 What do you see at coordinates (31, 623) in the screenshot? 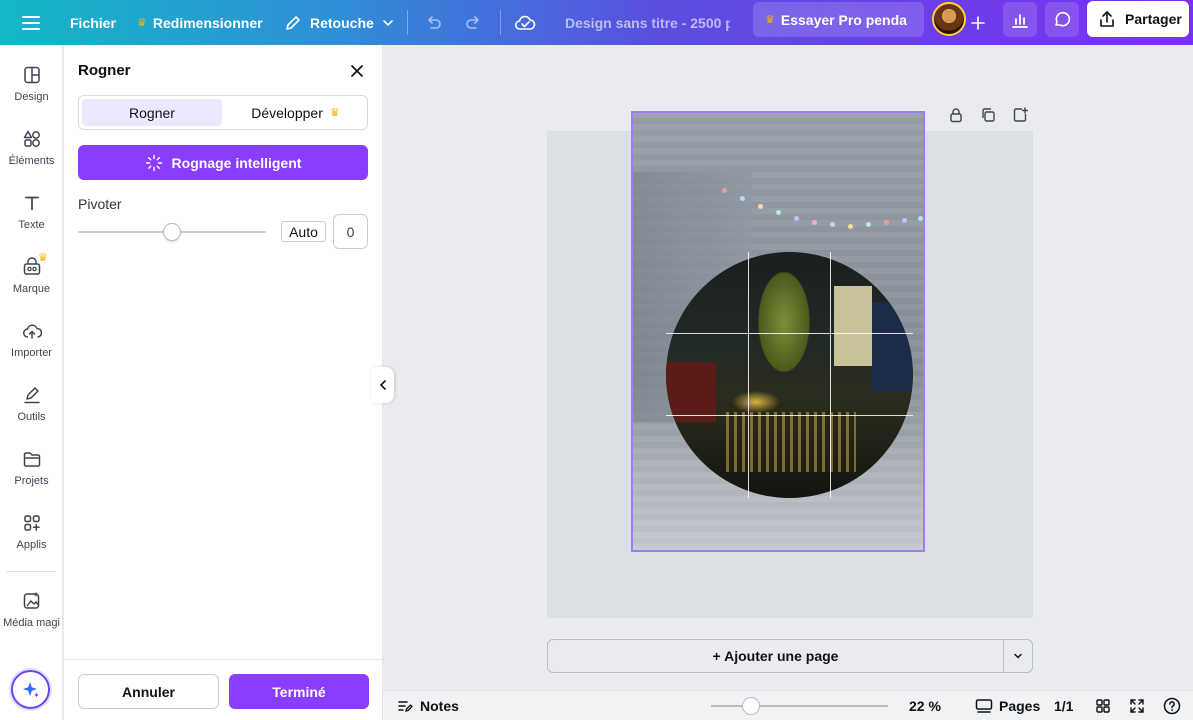
I see `rail-label: Média magi` at bounding box center [31, 623].